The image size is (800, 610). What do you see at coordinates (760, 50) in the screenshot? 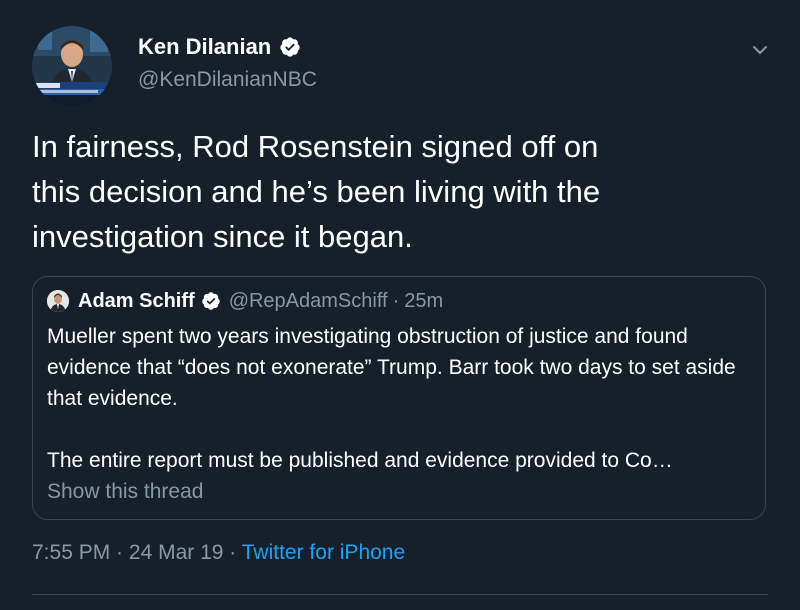
I see `chevron-down-icon` at bounding box center [760, 50].